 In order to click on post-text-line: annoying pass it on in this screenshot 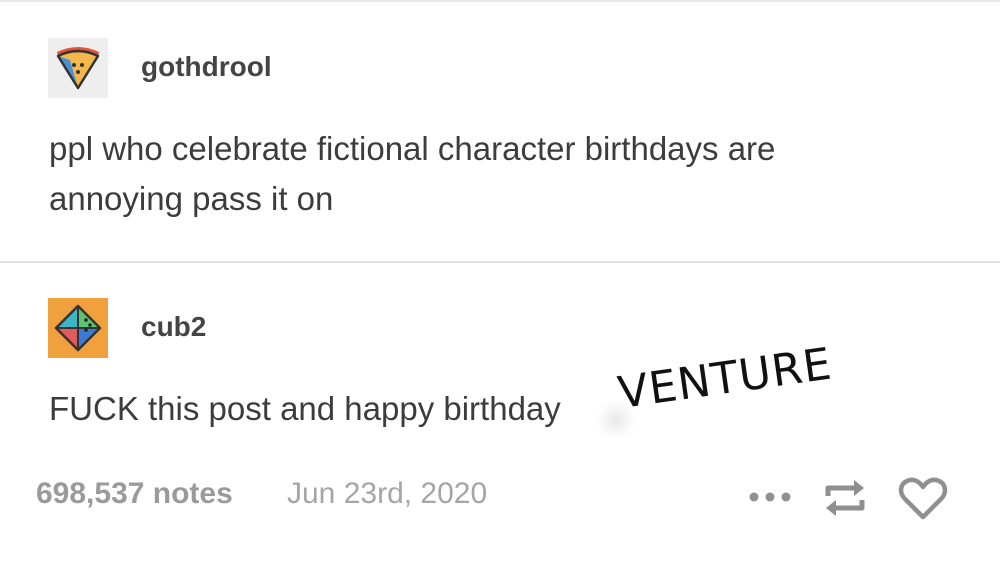, I will do `click(191, 198)`.